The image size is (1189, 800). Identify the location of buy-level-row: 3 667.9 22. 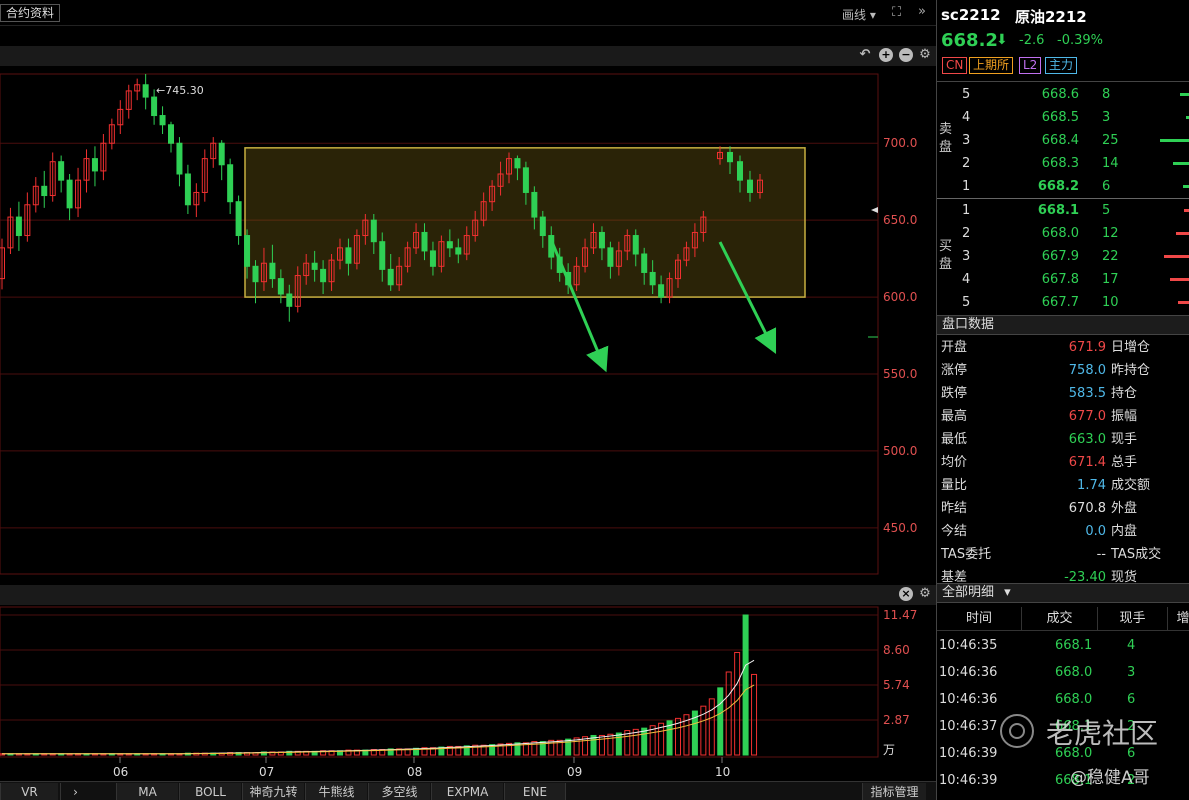
(1063, 256).